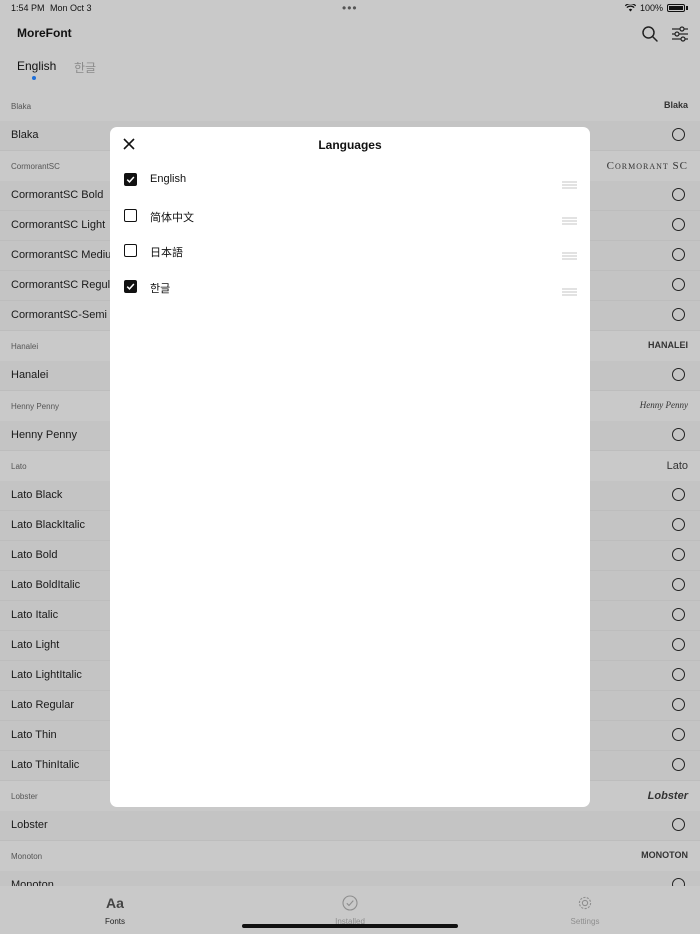  What do you see at coordinates (35, 645) in the screenshot?
I see `font-name: Lato Light` at bounding box center [35, 645].